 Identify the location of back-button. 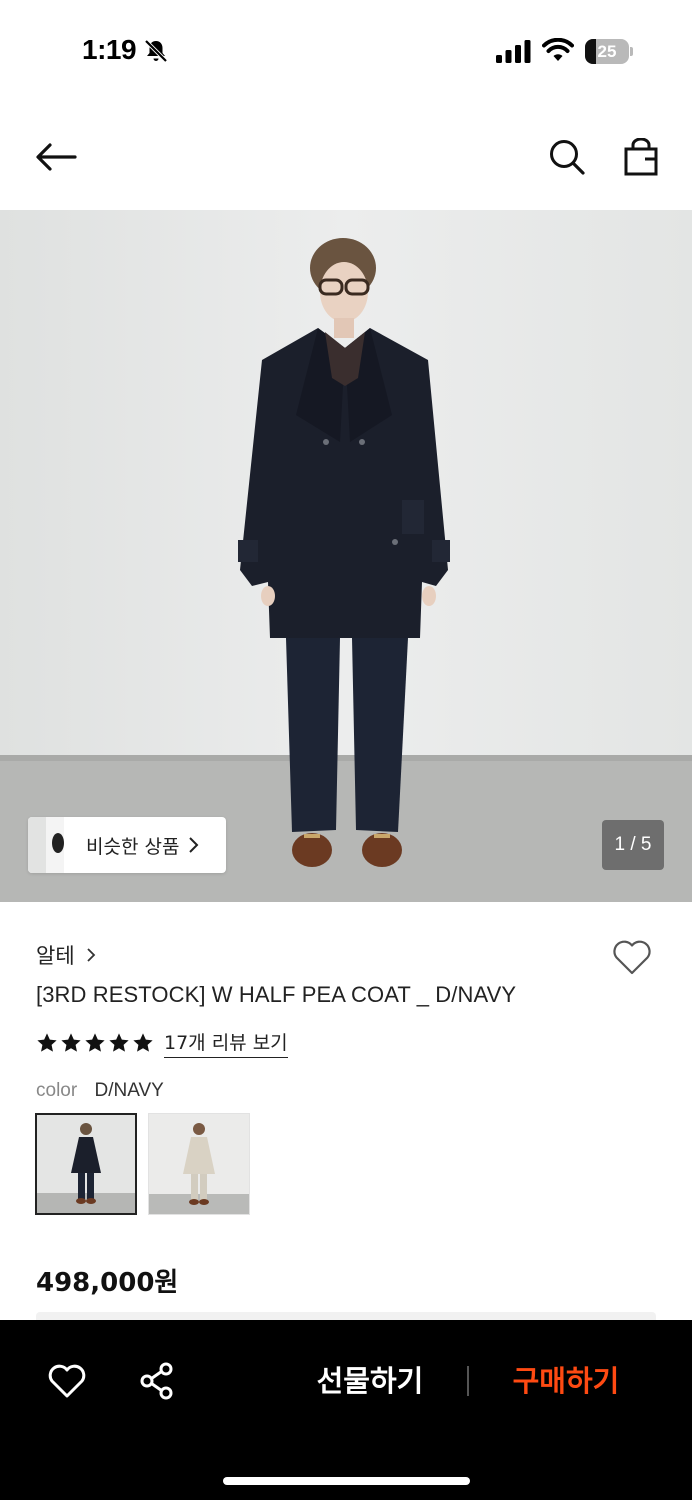
(56, 157).